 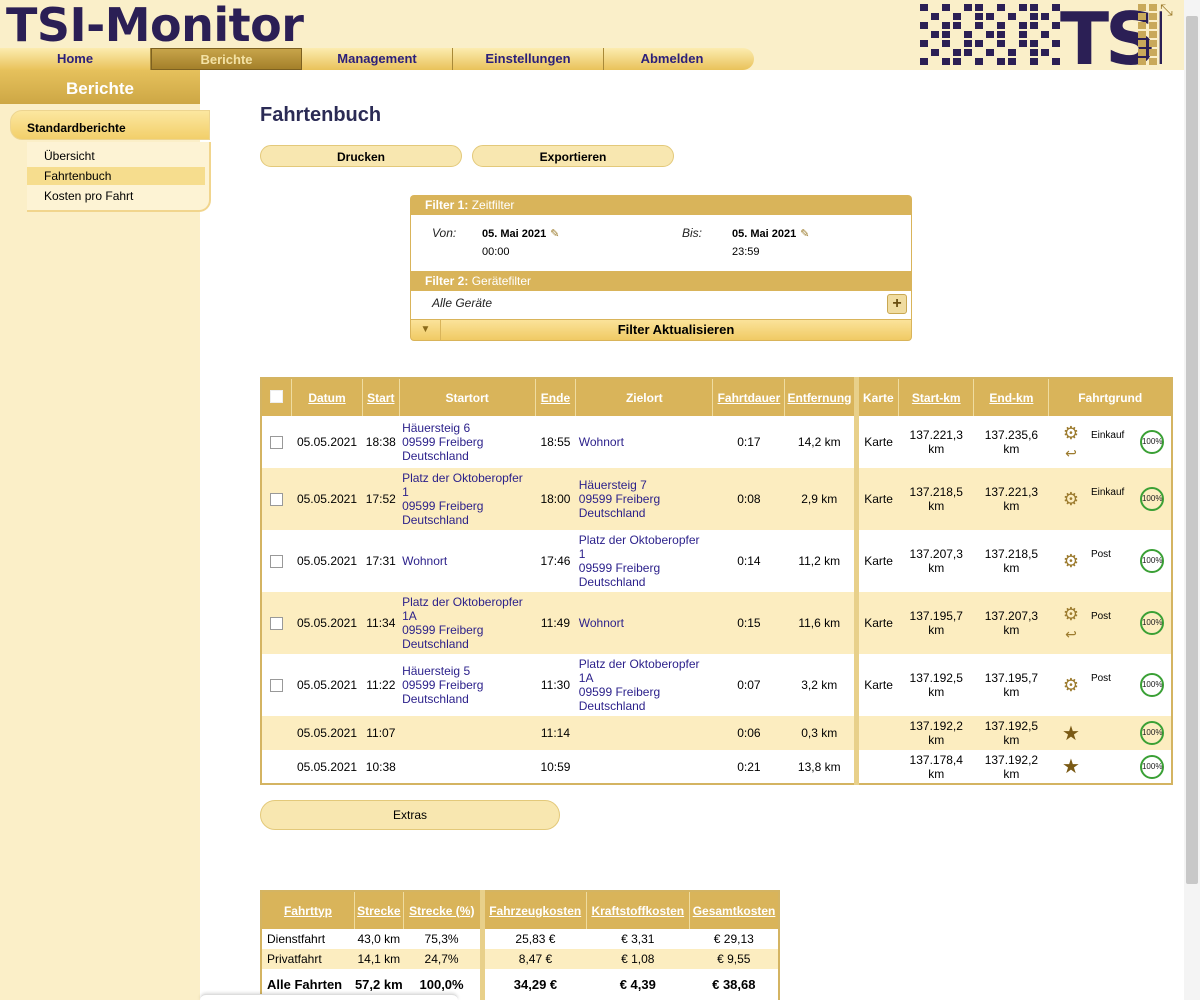 What do you see at coordinates (770, 233) in the screenshot?
I see `to-date: 05. Mai 2021 ✎` at bounding box center [770, 233].